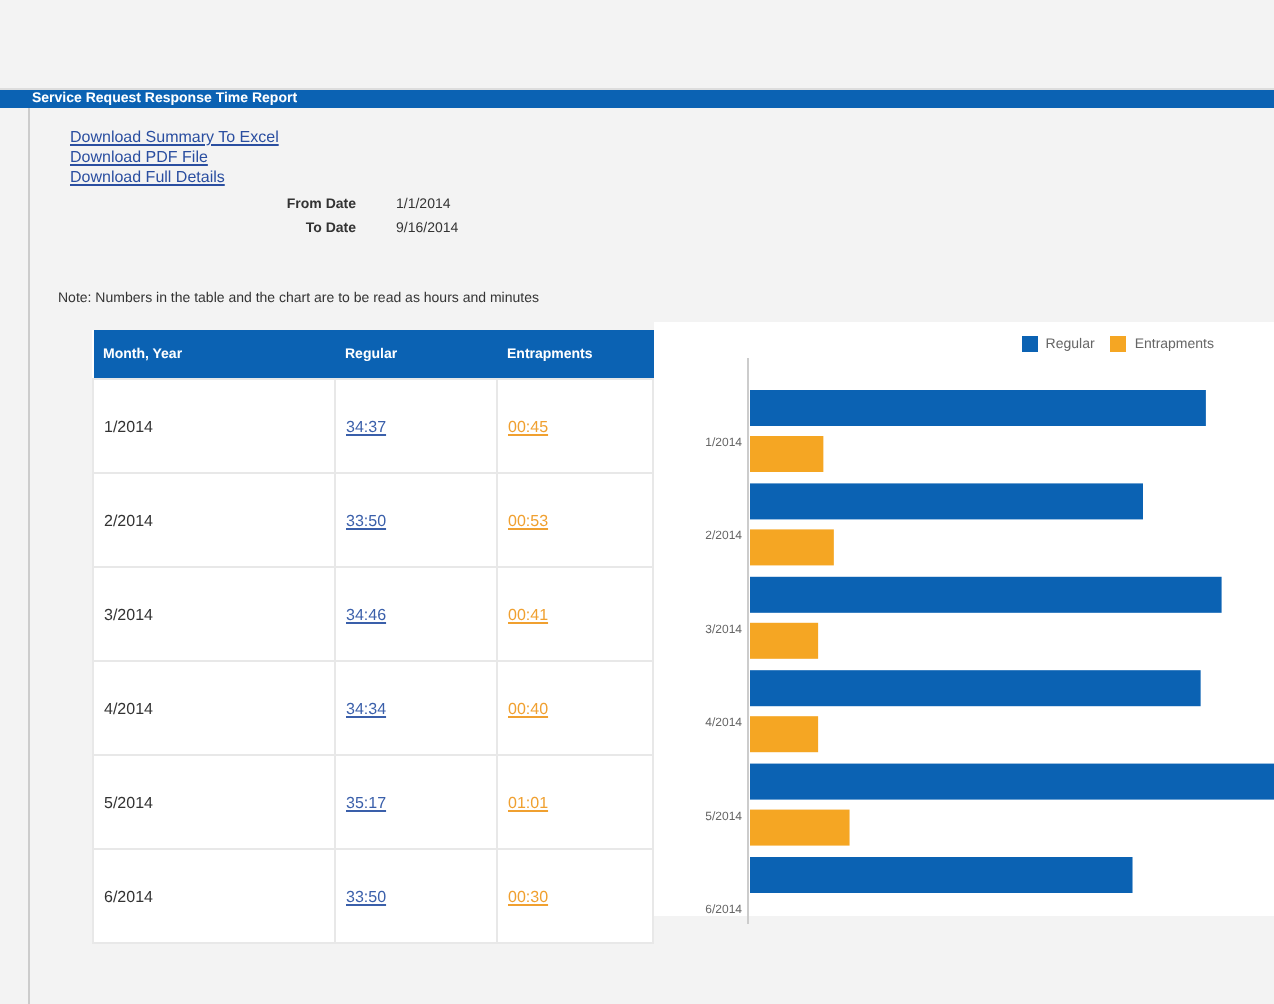 The height and width of the screenshot is (1004, 1274). What do you see at coordinates (366, 426) in the screenshot?
I see `regular-link: 34:37` at bounding box center [366, 426].